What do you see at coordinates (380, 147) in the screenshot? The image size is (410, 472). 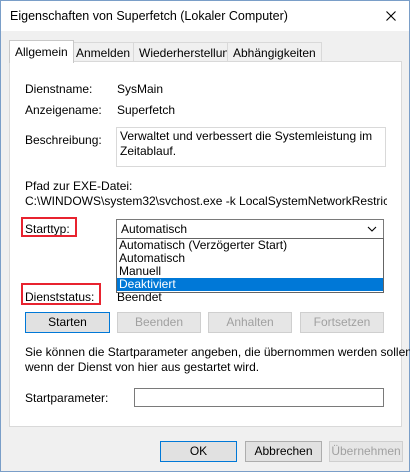 I see `description-scrollbar` at bounding box center [380, 147].